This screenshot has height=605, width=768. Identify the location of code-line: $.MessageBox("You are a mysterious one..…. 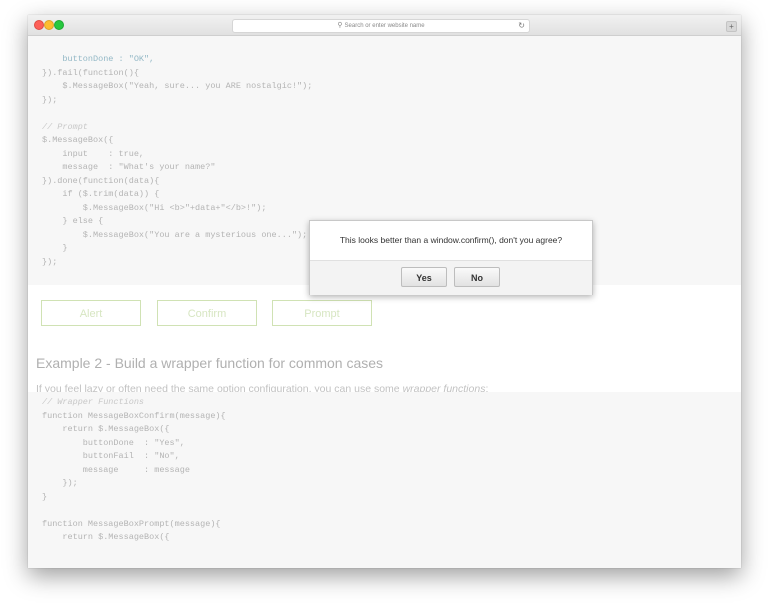
(175, 234).